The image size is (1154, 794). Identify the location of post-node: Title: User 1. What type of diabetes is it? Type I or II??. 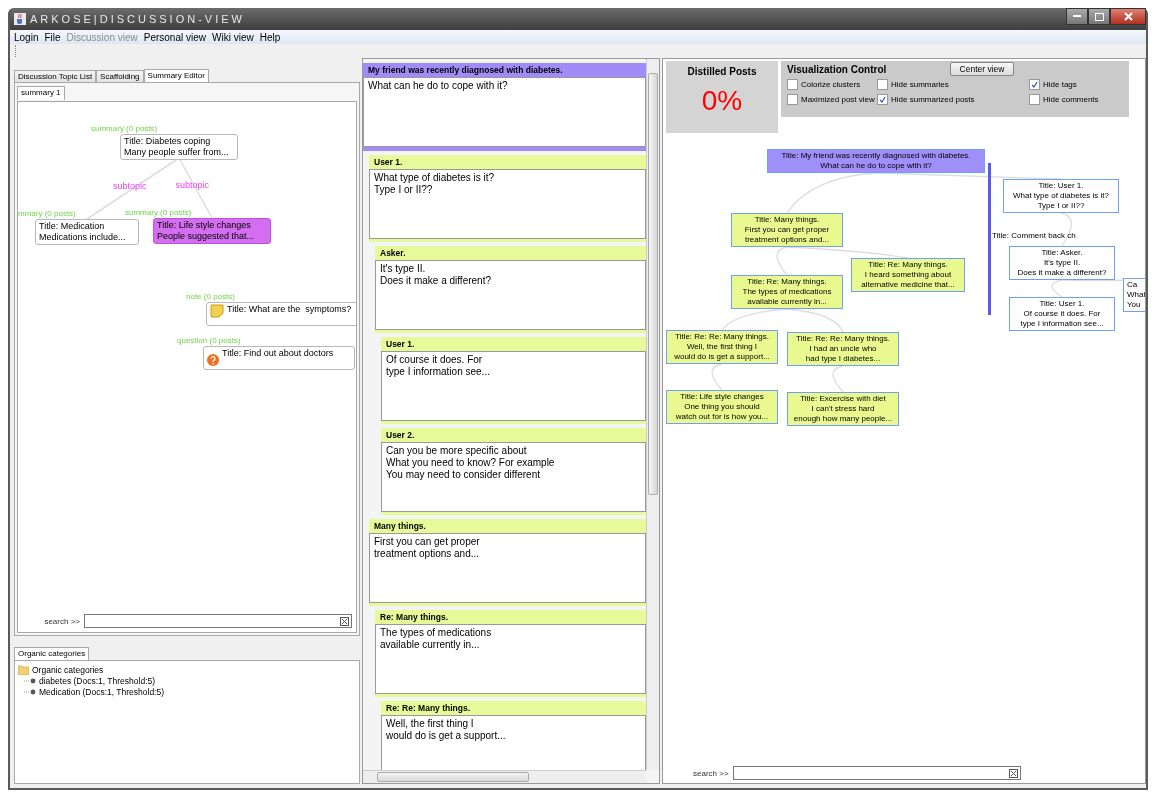
(1061, 196).